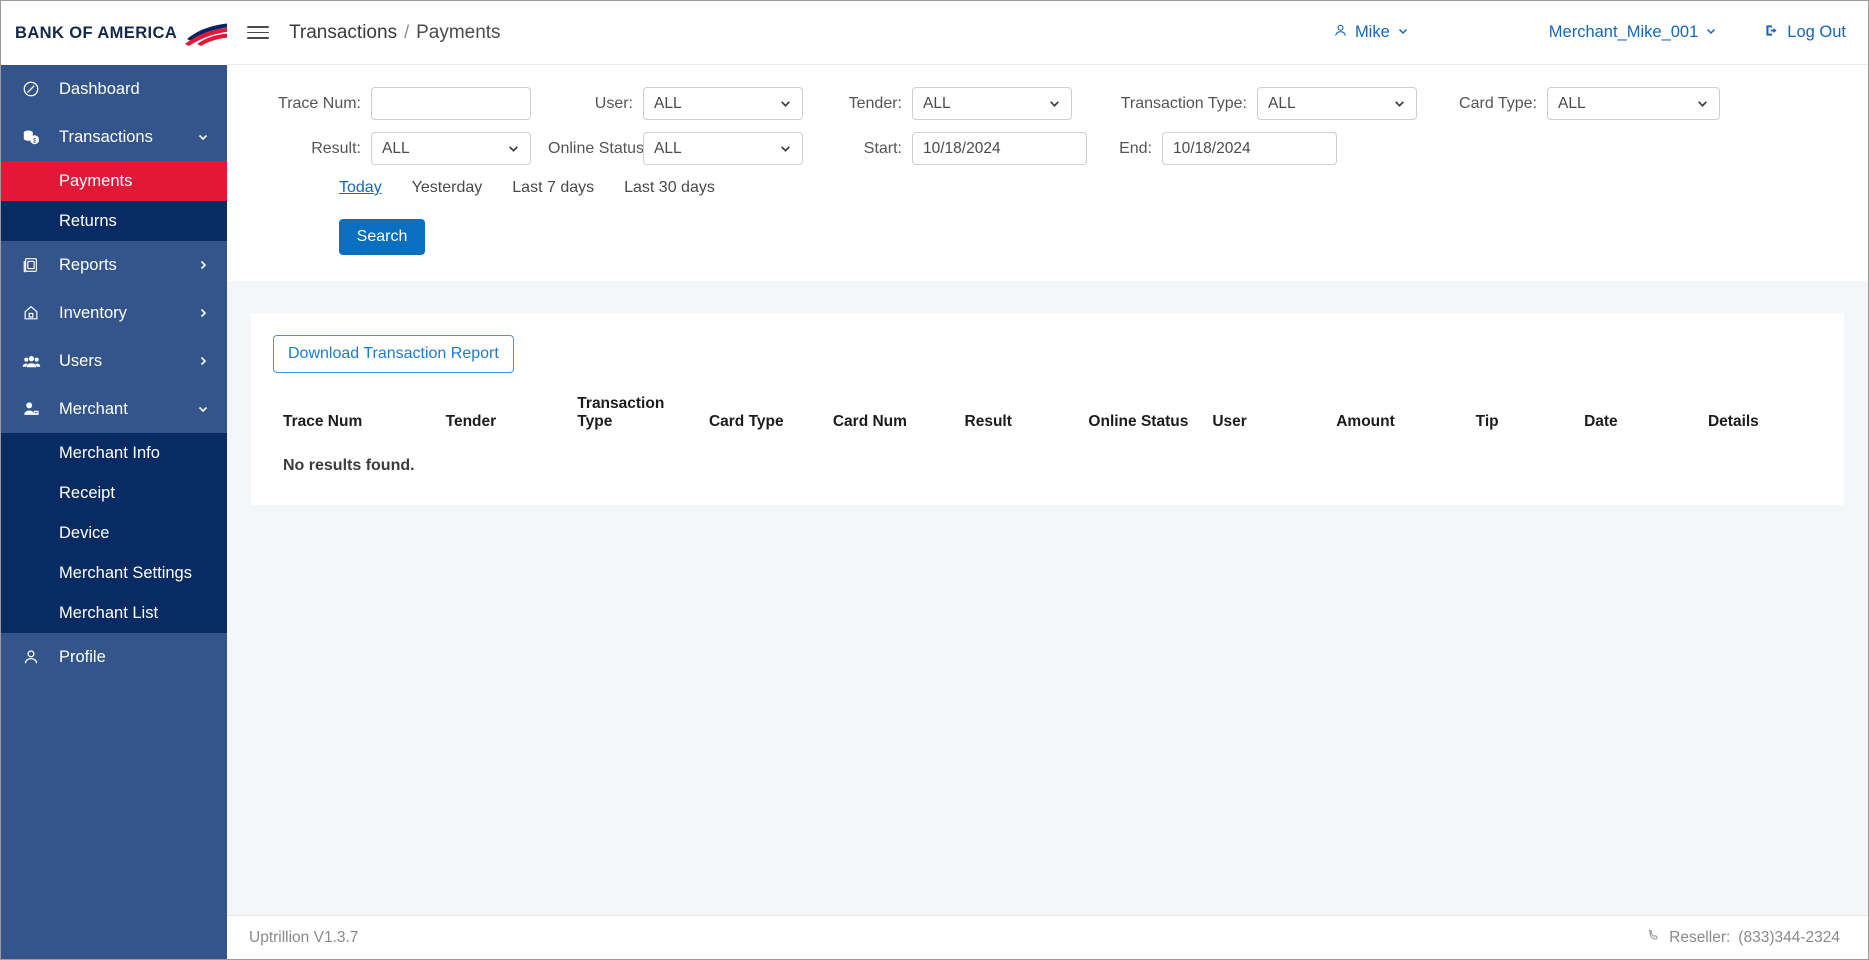  Describe the element at coordinates (82, 656) in the screenshot. I see `sidebar-item-label: Profile` at that location.